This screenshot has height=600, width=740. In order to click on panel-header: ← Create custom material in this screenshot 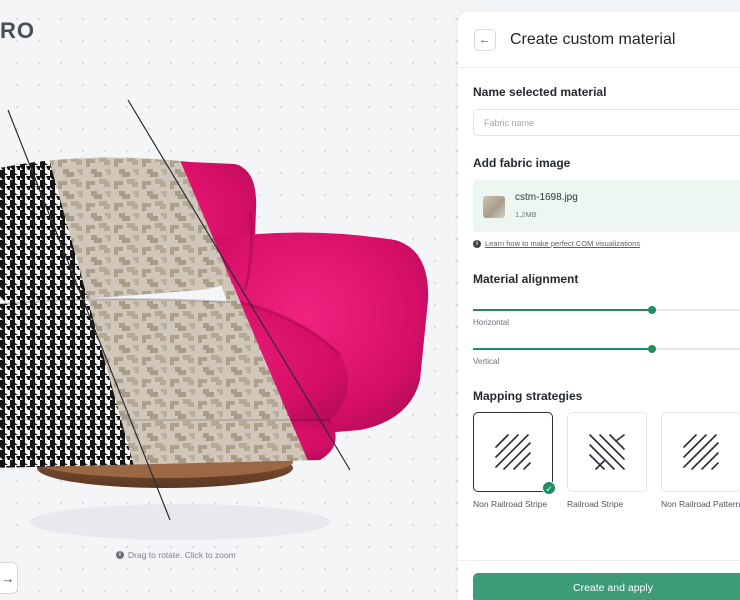, I will do `click(599, 40)`.